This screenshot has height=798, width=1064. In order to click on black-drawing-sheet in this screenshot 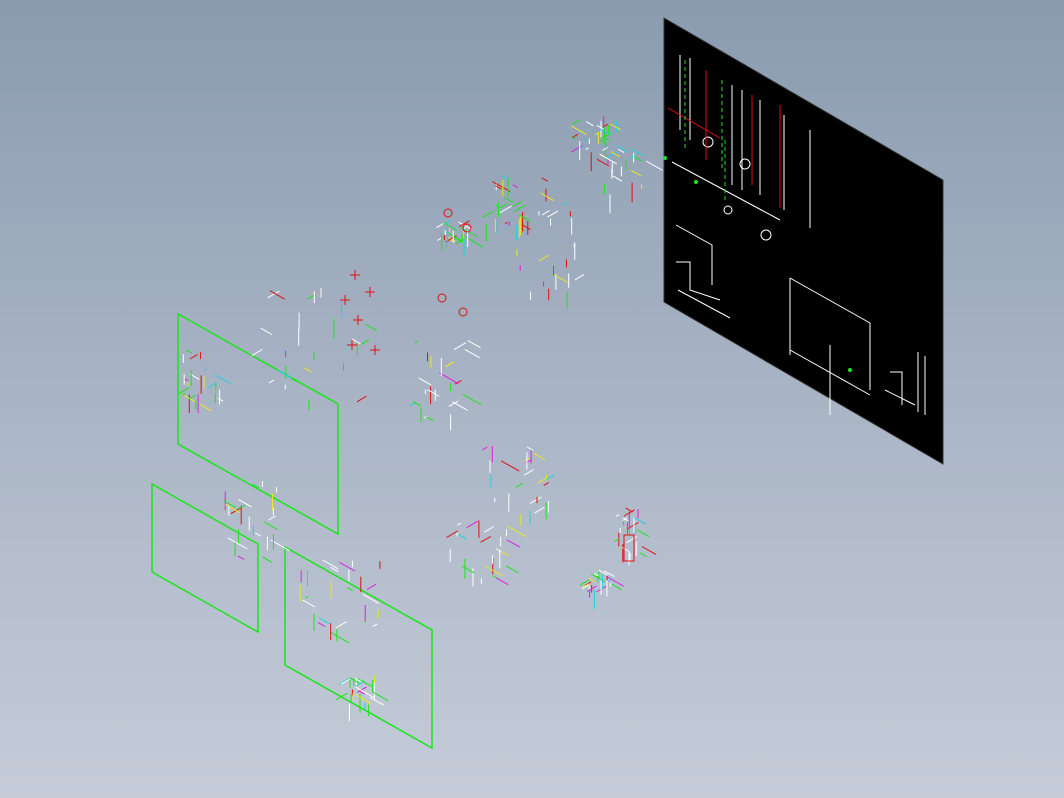, I will do `click(803, 241)`.